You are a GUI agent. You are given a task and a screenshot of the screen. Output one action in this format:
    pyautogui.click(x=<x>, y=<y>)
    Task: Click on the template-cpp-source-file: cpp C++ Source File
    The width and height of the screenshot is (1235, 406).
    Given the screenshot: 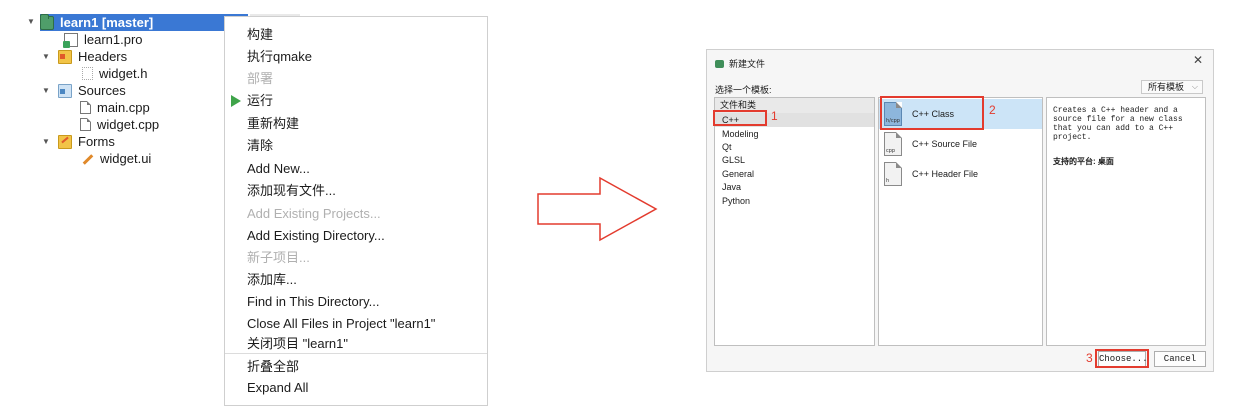 What is the action you would take?
    pyautogui.click(x=960, y=144)
    